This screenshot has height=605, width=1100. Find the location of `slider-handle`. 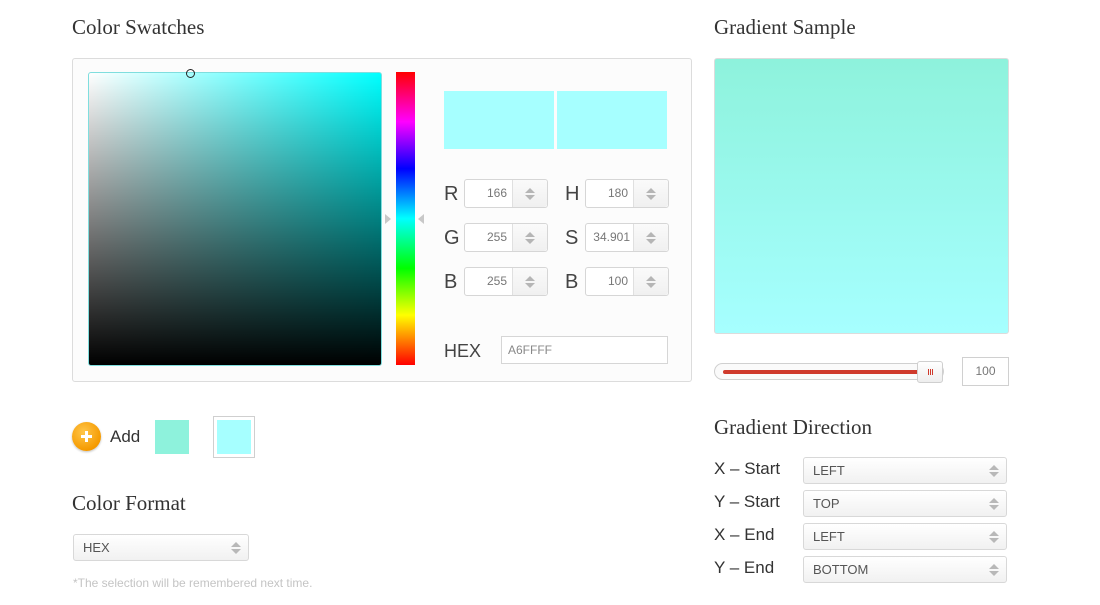

slider-handle is located at coordinates (930, 372).